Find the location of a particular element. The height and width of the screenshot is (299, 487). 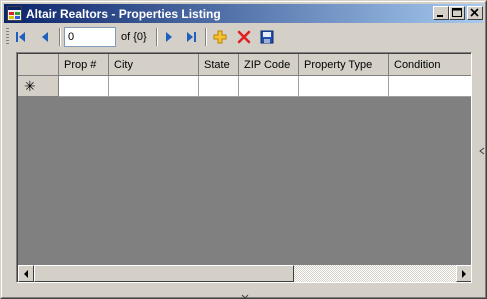

save-button is located at coordinates (267, 37).